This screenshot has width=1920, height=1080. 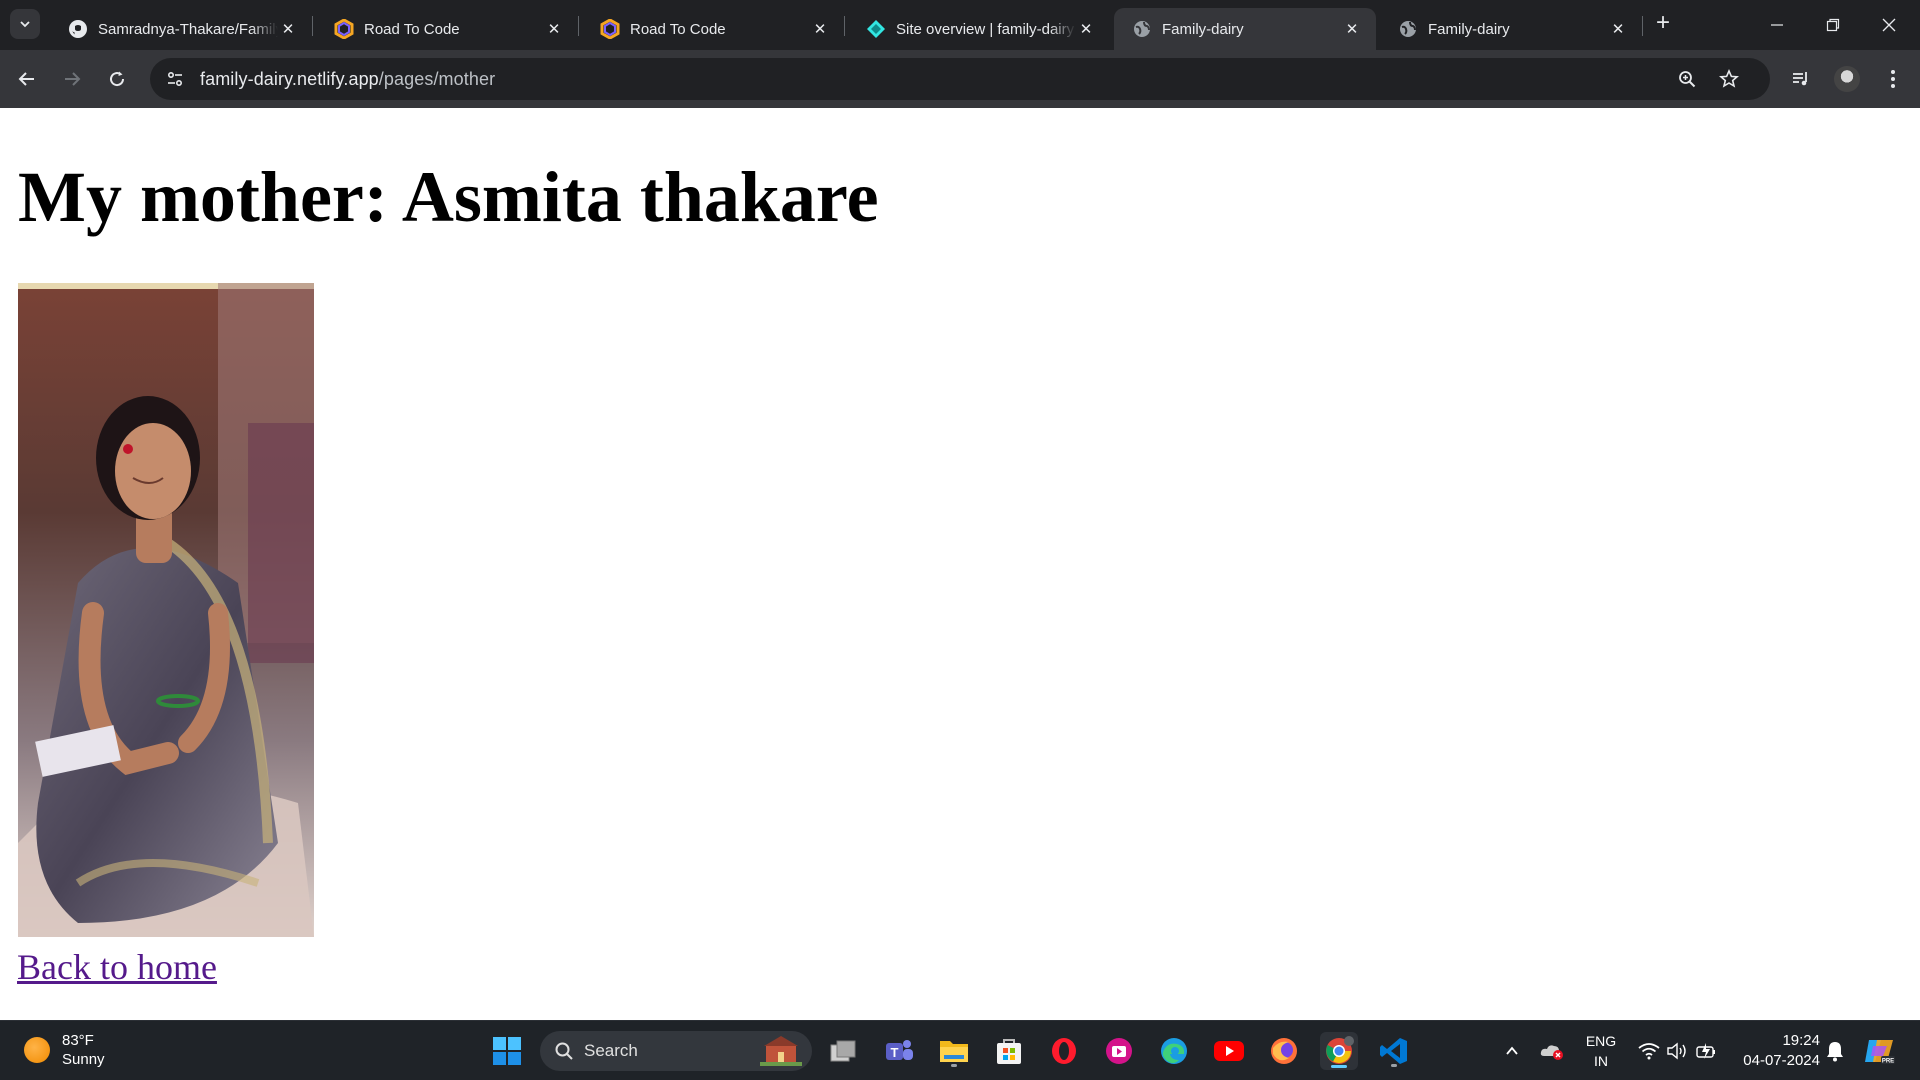 I want to click on edge-button, so click(x=1174, y=1051).